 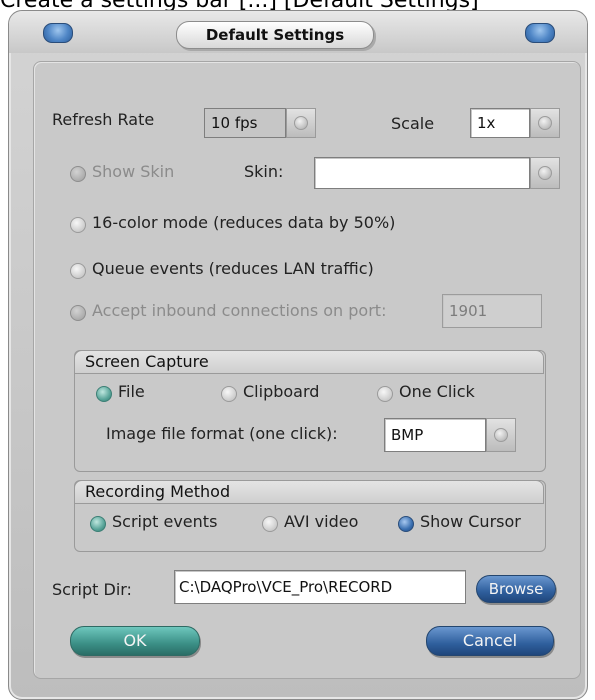 I want to click on script-events-label: Script events, so click(x=165, y=521).